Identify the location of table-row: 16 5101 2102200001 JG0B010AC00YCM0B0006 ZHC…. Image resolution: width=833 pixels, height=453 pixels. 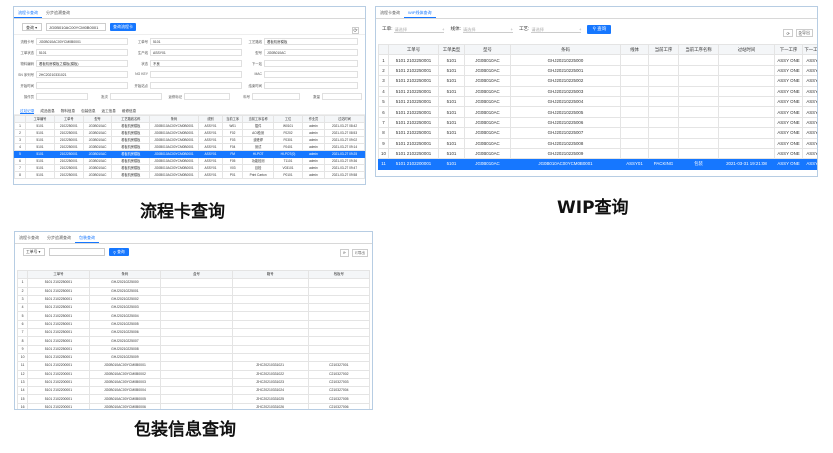
(193, 405).